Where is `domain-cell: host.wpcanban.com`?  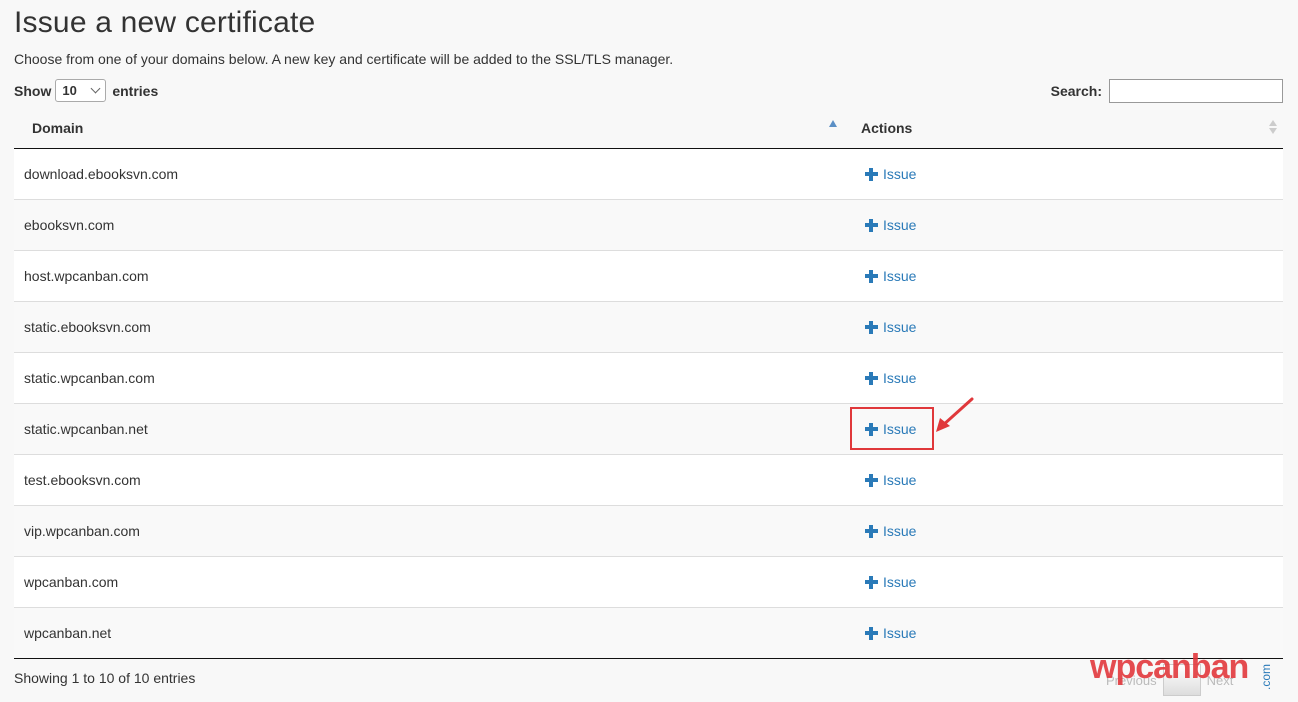 domain-cell: host.wpcanban.com is located at coordinates (86, 276).